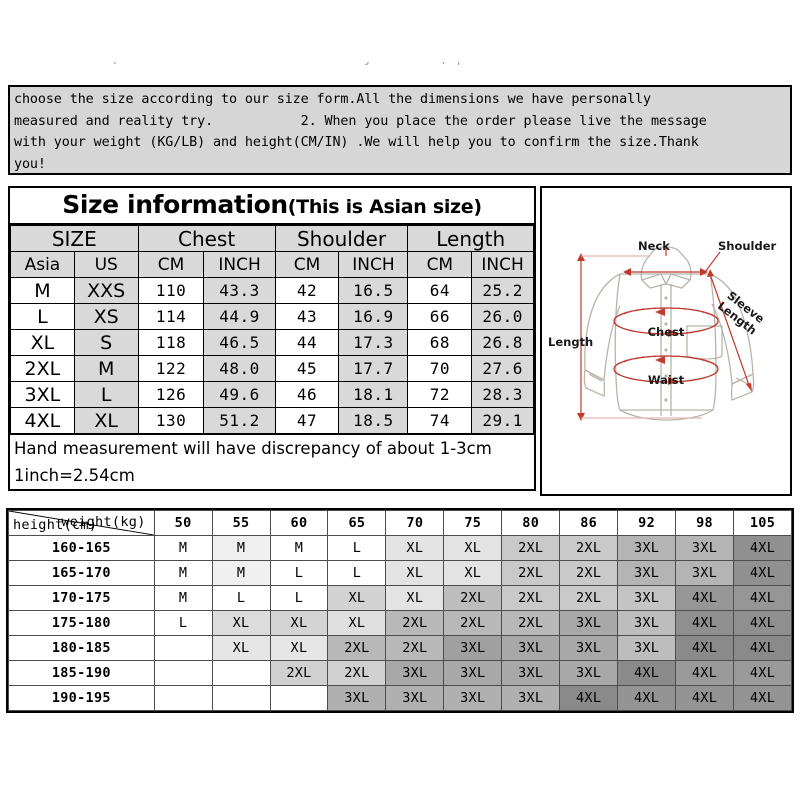 Image resolution: width=800 pixels, height=800 pixels. What do you see at coordinates (239, 264) in the screenshot?
I see `size-unit-header-chest-inch: INCH` at bounding box center [239, 264].